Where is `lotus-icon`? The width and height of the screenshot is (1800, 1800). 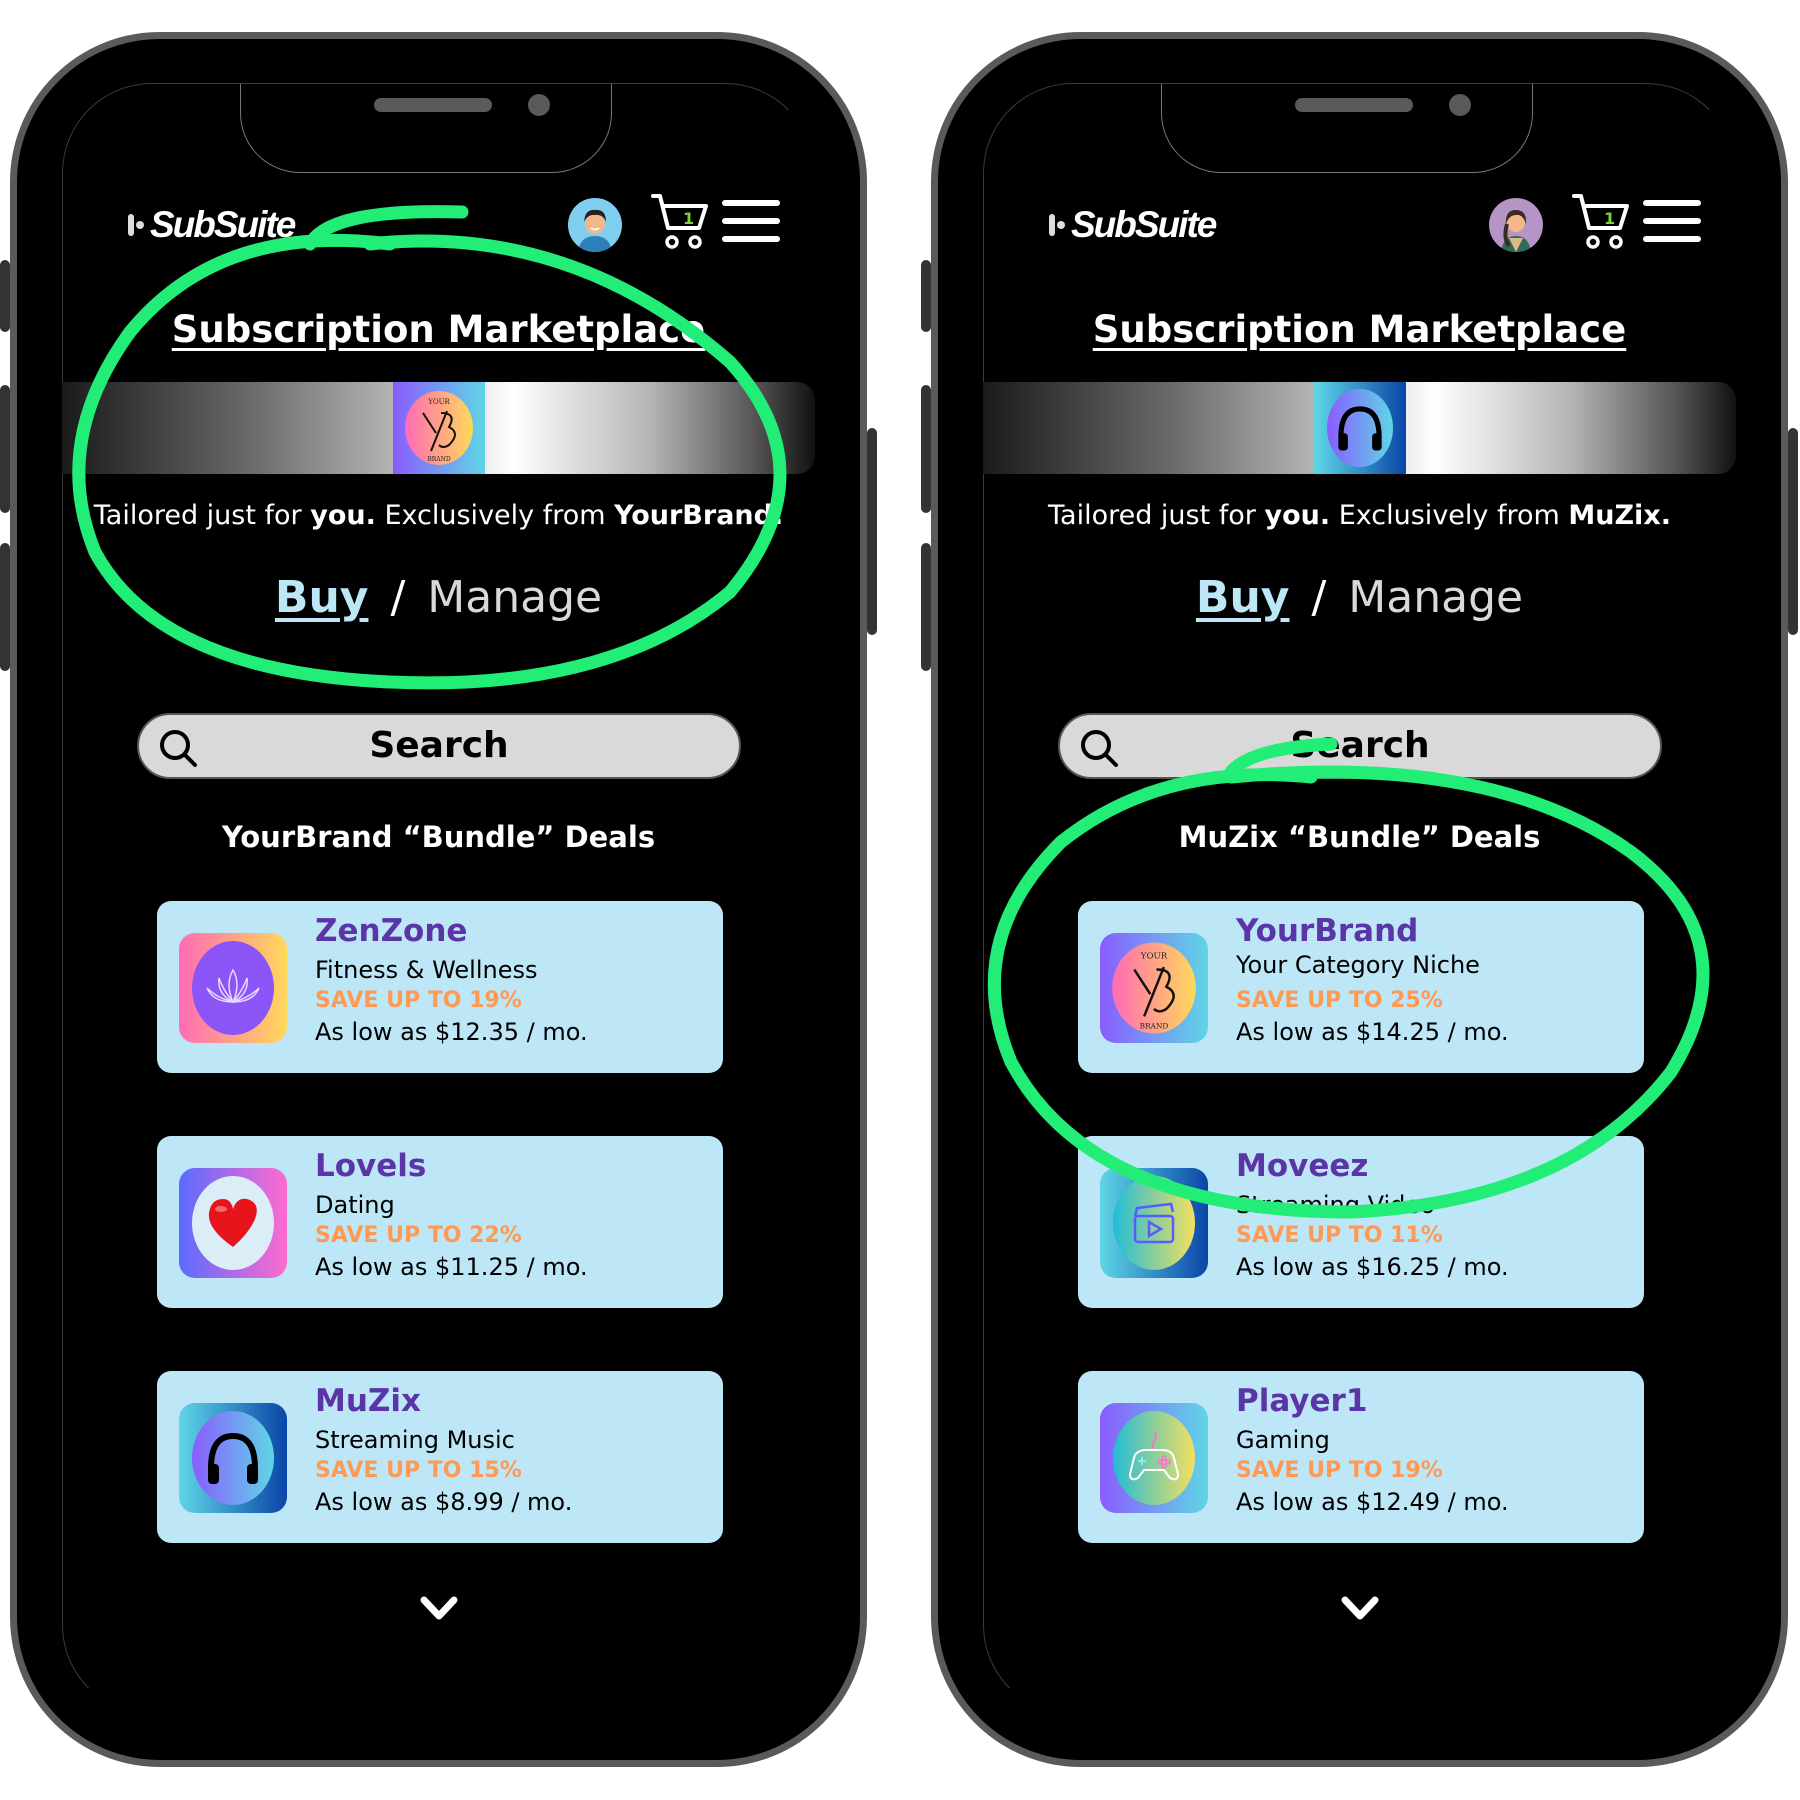 lotus-icon is located at coordinates (233, 988).